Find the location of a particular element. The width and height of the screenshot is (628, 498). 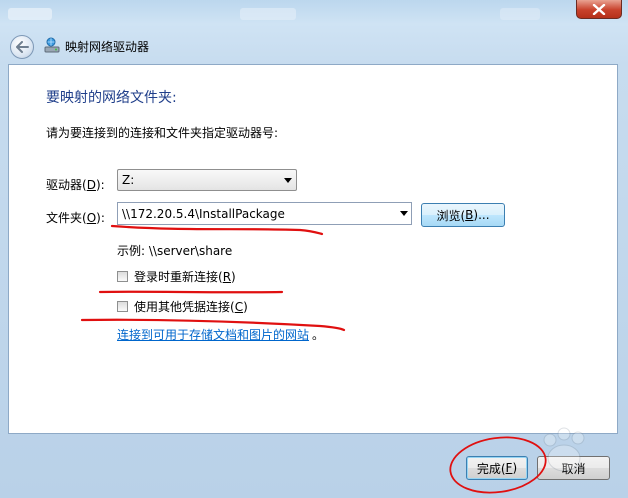

network-drive-icon is located at coordinates (52, 45).